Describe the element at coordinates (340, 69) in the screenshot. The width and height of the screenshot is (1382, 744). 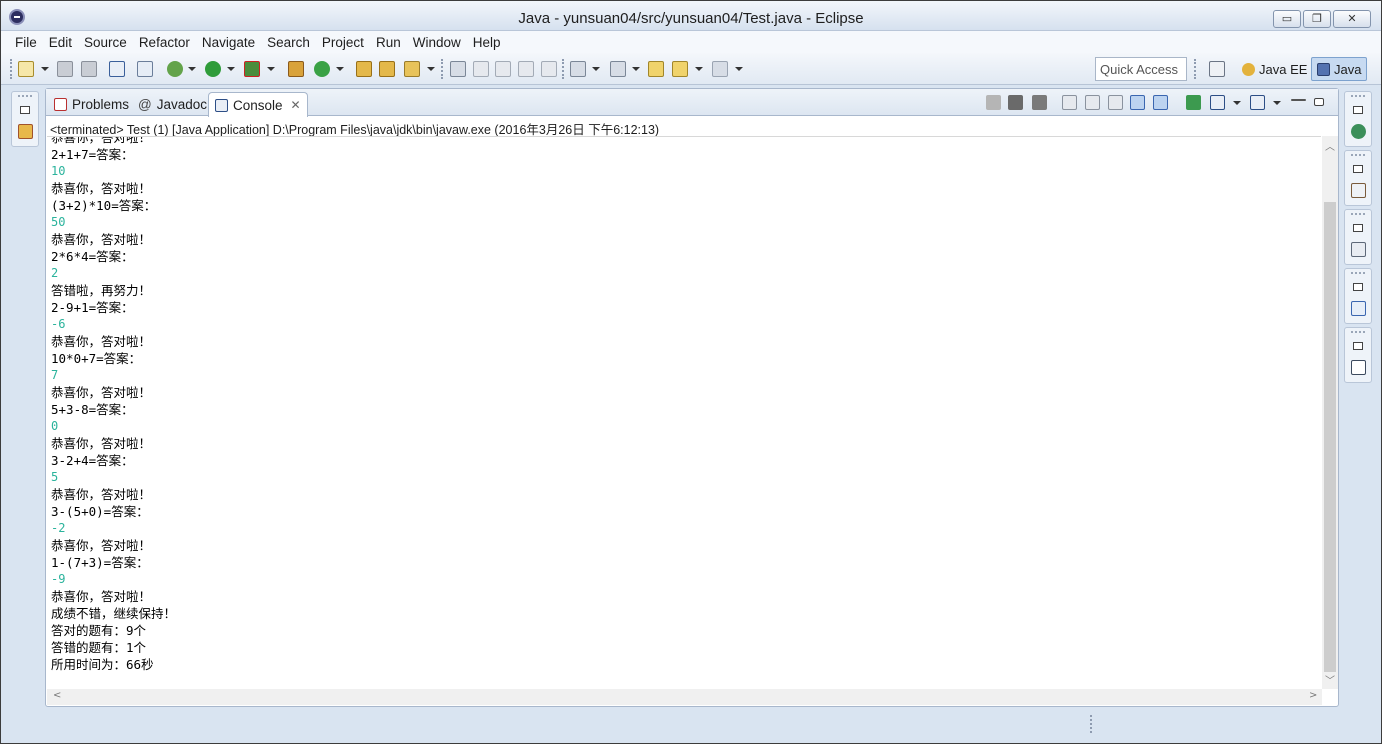
I see `new-class-dropdown-arrow-icon` at that location.